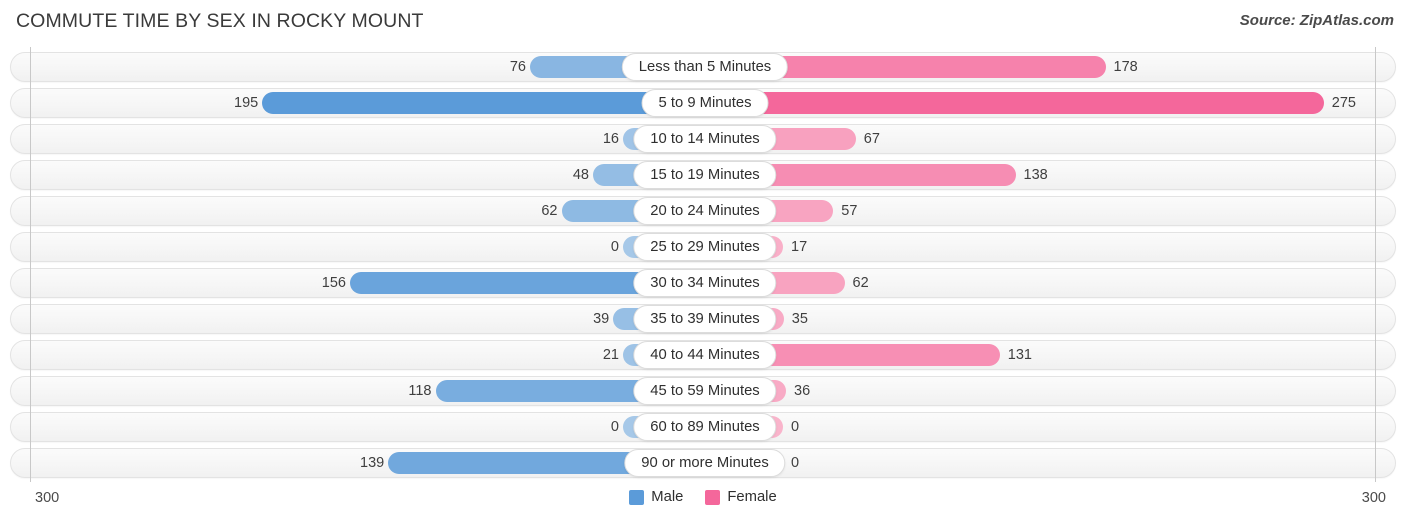  I want to click on category-label-35-to-39-minutes: 35 to 39 Minutes, so click(705, 319).